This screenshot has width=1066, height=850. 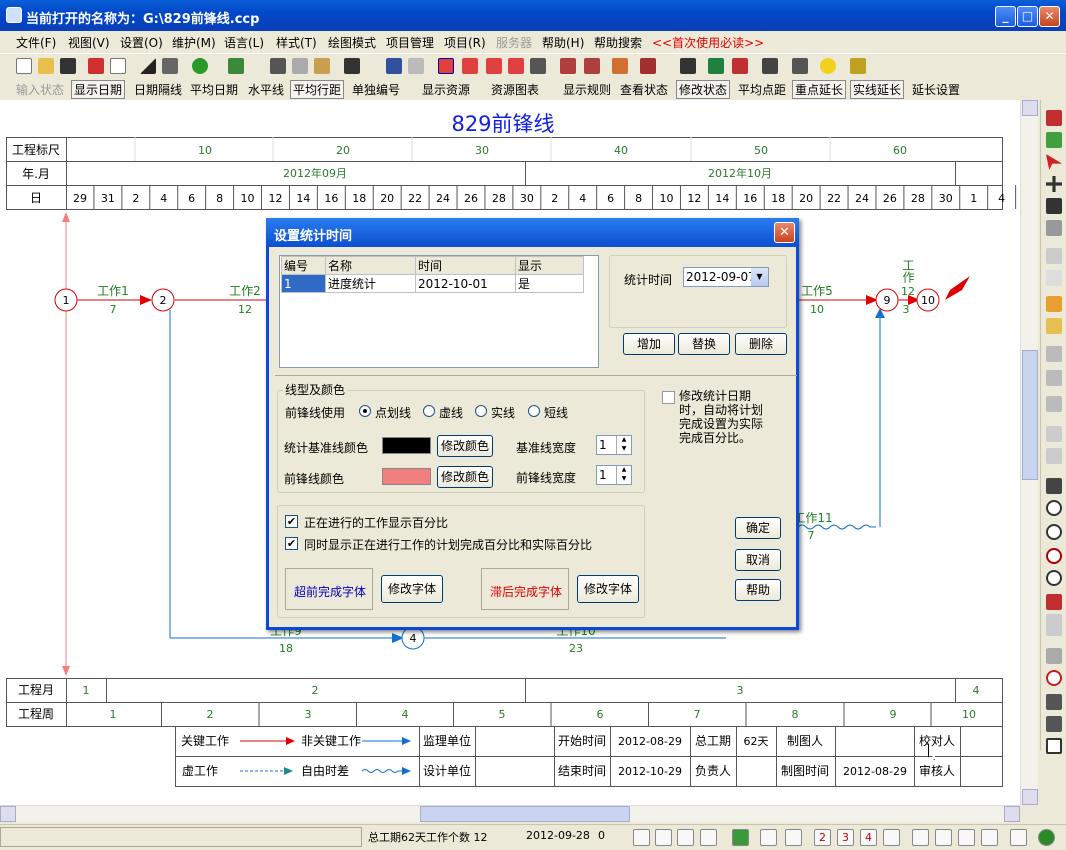 I want to click on layer-up-icon, so click(x=1054, y=354).